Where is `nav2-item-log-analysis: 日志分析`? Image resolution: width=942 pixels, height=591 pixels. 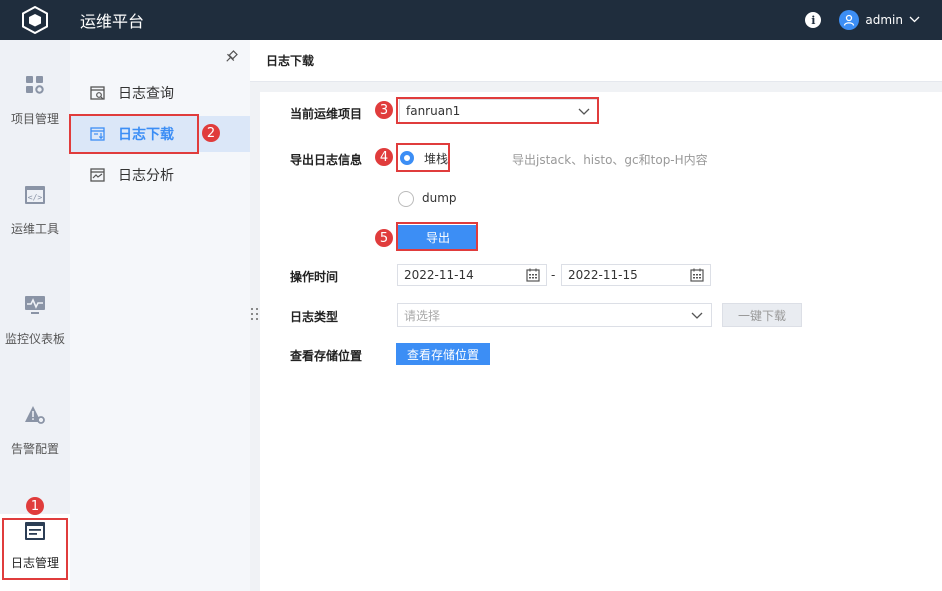 nav2-item-log-analysis: 日志分析 is located at coordinates (160, 175).